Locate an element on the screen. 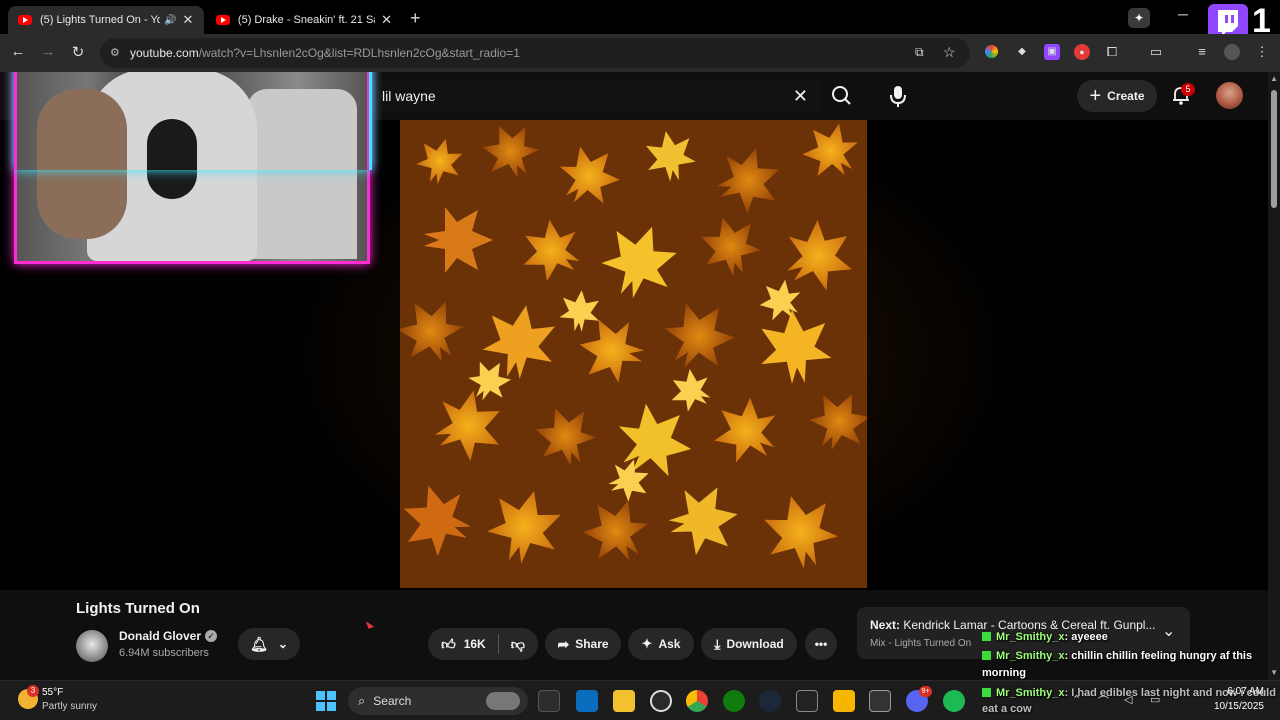 The width and height of the screenshot is (1280, 720). twitch-extension-icon: ▣ is located at coordinates (1052, 52).